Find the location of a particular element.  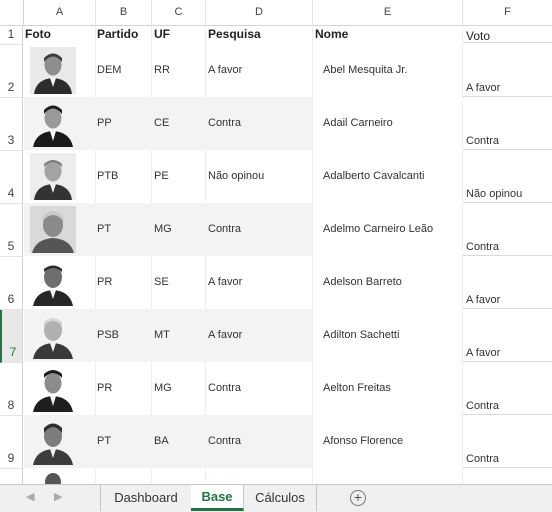

nome-cell: Adelmo Carneiro Leão is located at coordinates (378, 229).